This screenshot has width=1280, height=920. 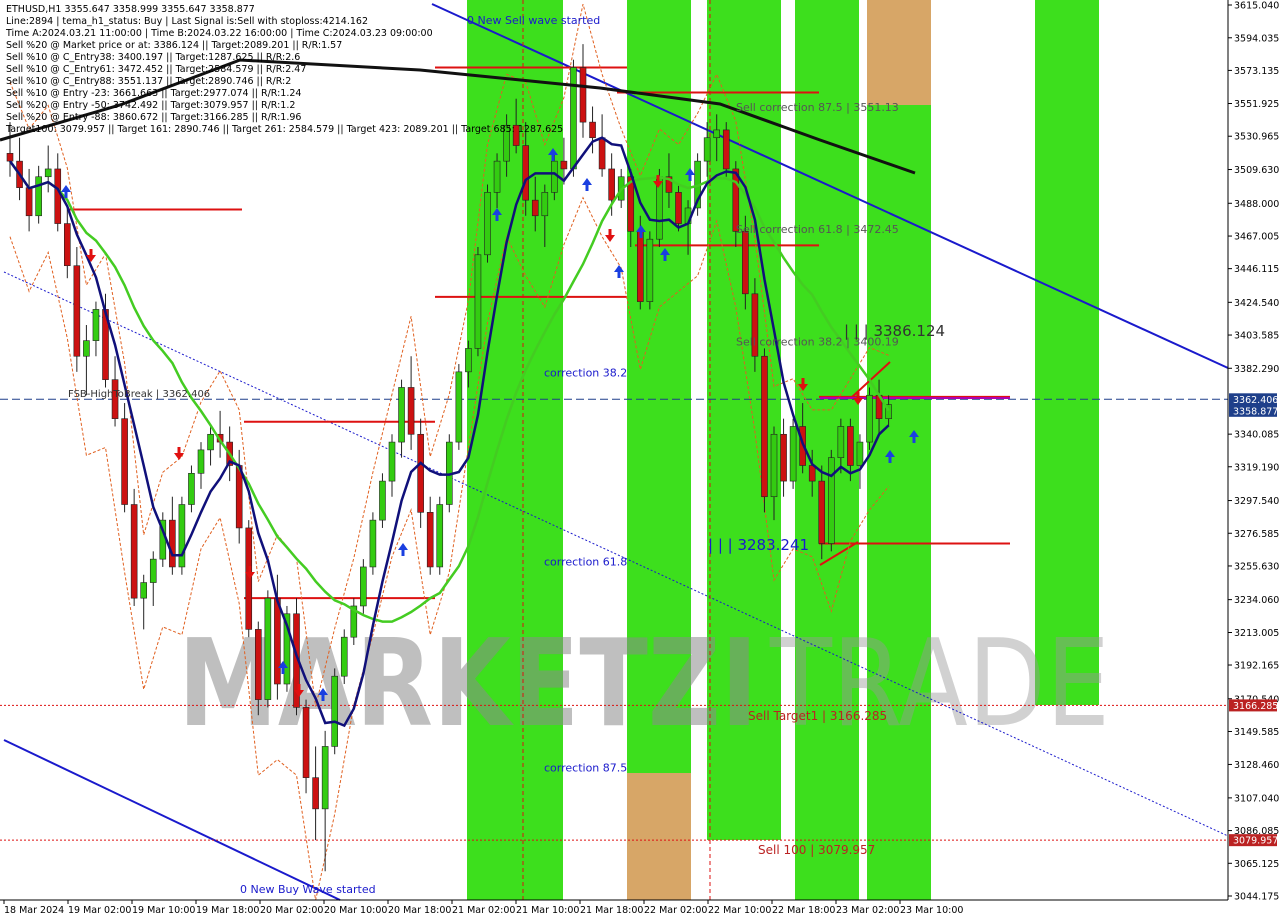 I want to click on y-tick-label: 3467.005, so click(x=1256, y=237).